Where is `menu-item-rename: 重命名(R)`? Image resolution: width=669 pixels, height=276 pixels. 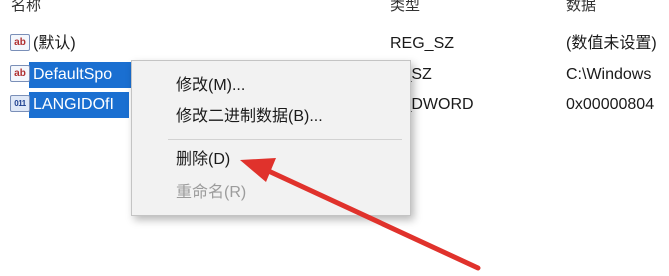 menu-item-rename: 重命名(R) is located at coordinates (211, 192).